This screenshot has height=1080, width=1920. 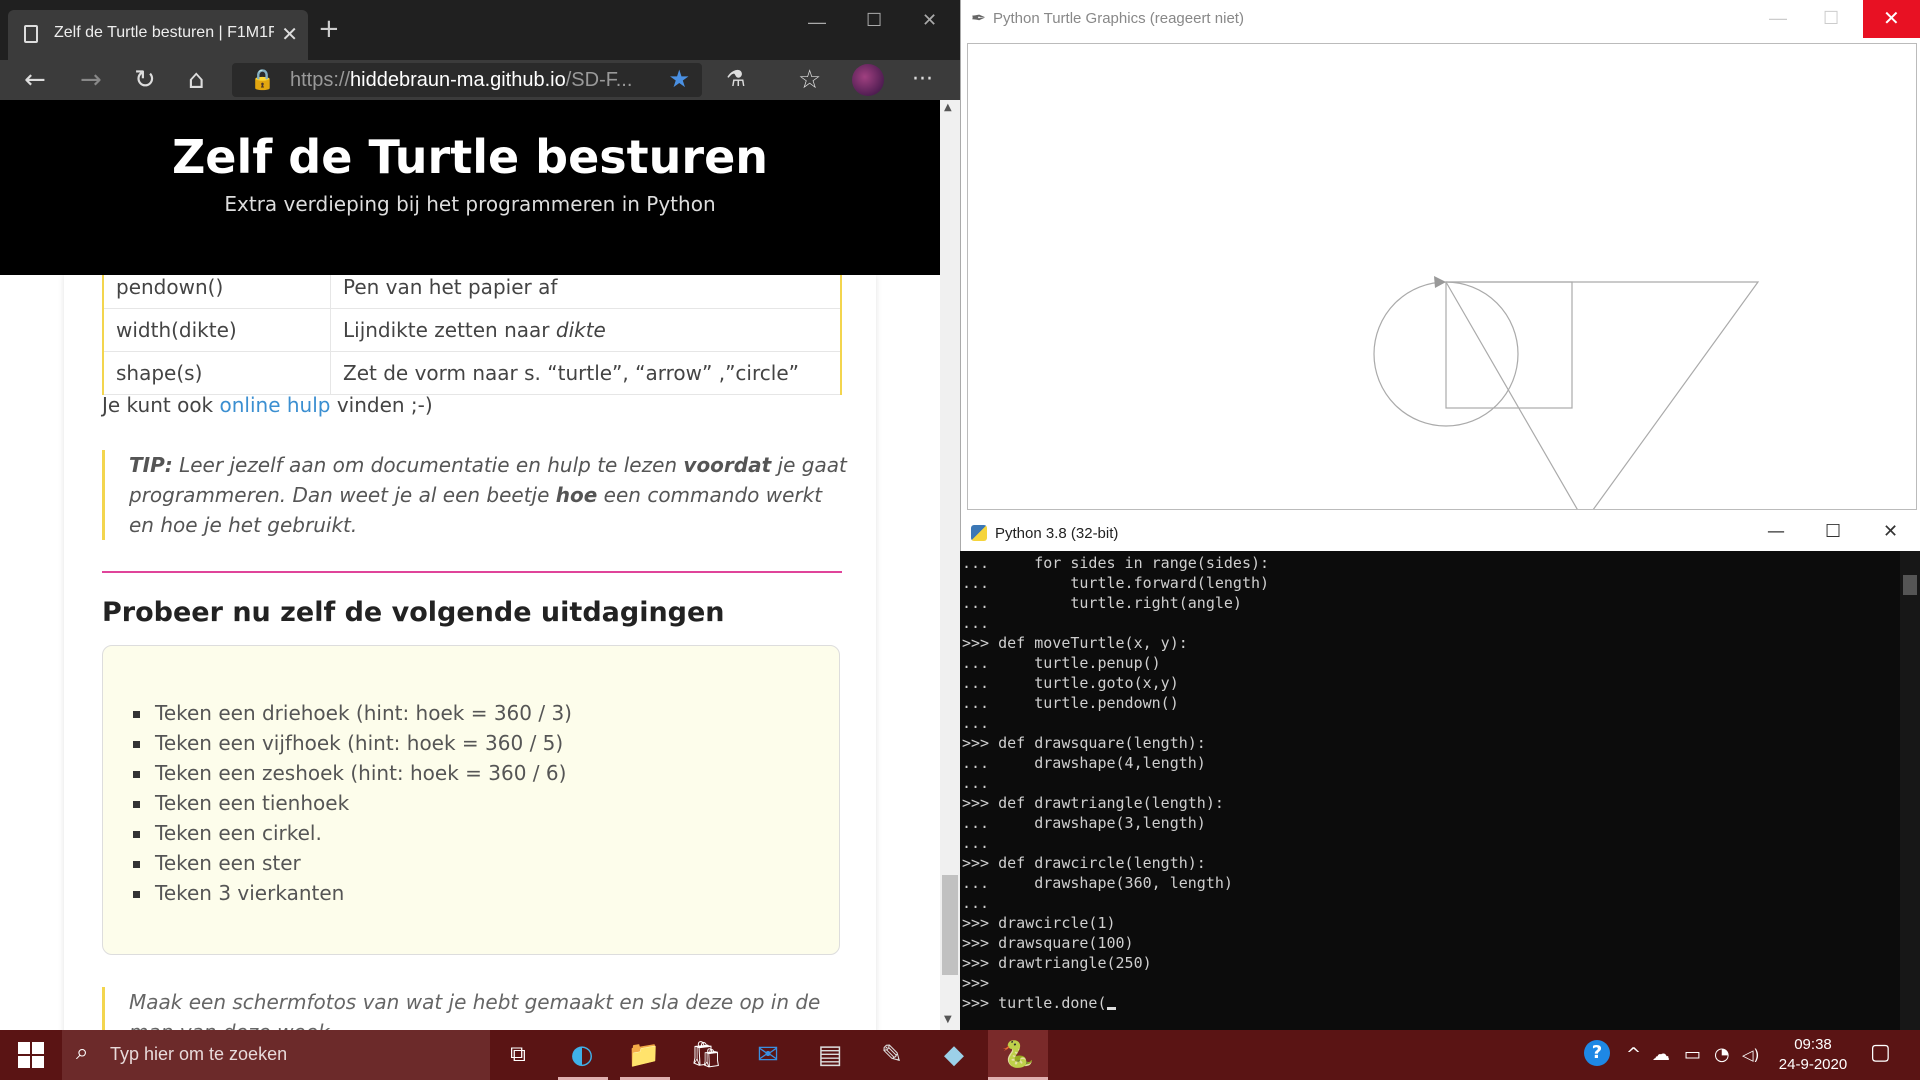 What do you see at coordinates (1813, 1064) in the screenshot?
I see `clock-date: 24-9-2020` at bounding box center [1813, 1064].